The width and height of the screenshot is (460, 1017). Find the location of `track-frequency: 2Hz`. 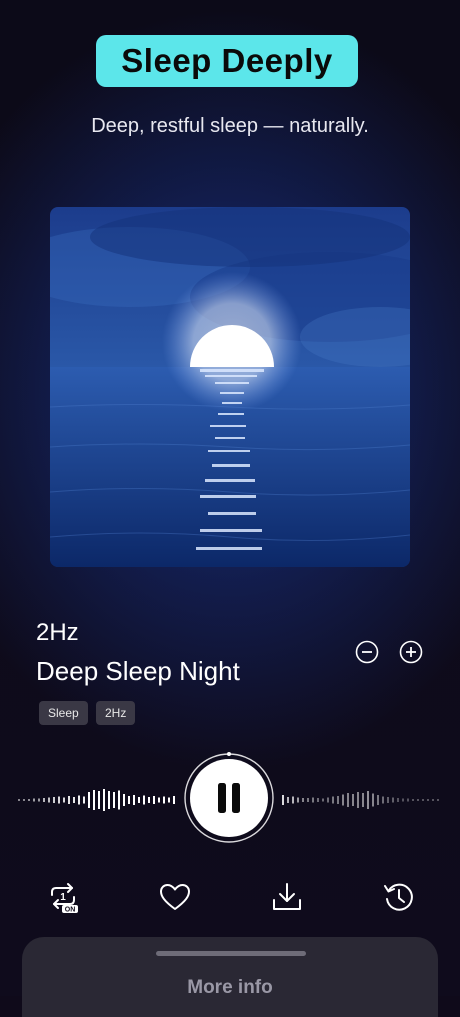

track-frequency: 2Hz is located at coordinates (57, 632).